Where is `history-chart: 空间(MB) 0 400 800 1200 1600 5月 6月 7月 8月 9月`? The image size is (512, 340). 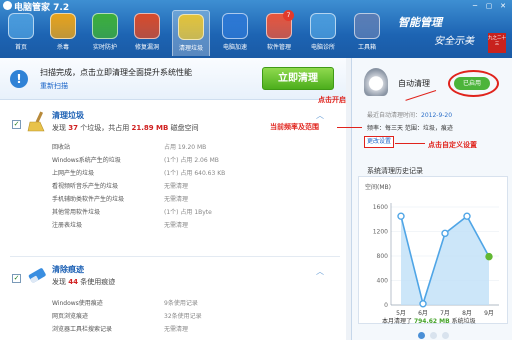
history-chart: 空间(MB) 0 400 800 1200 1600 5月 6月 7月 8月 9月 is located at coordinates (433, 250).